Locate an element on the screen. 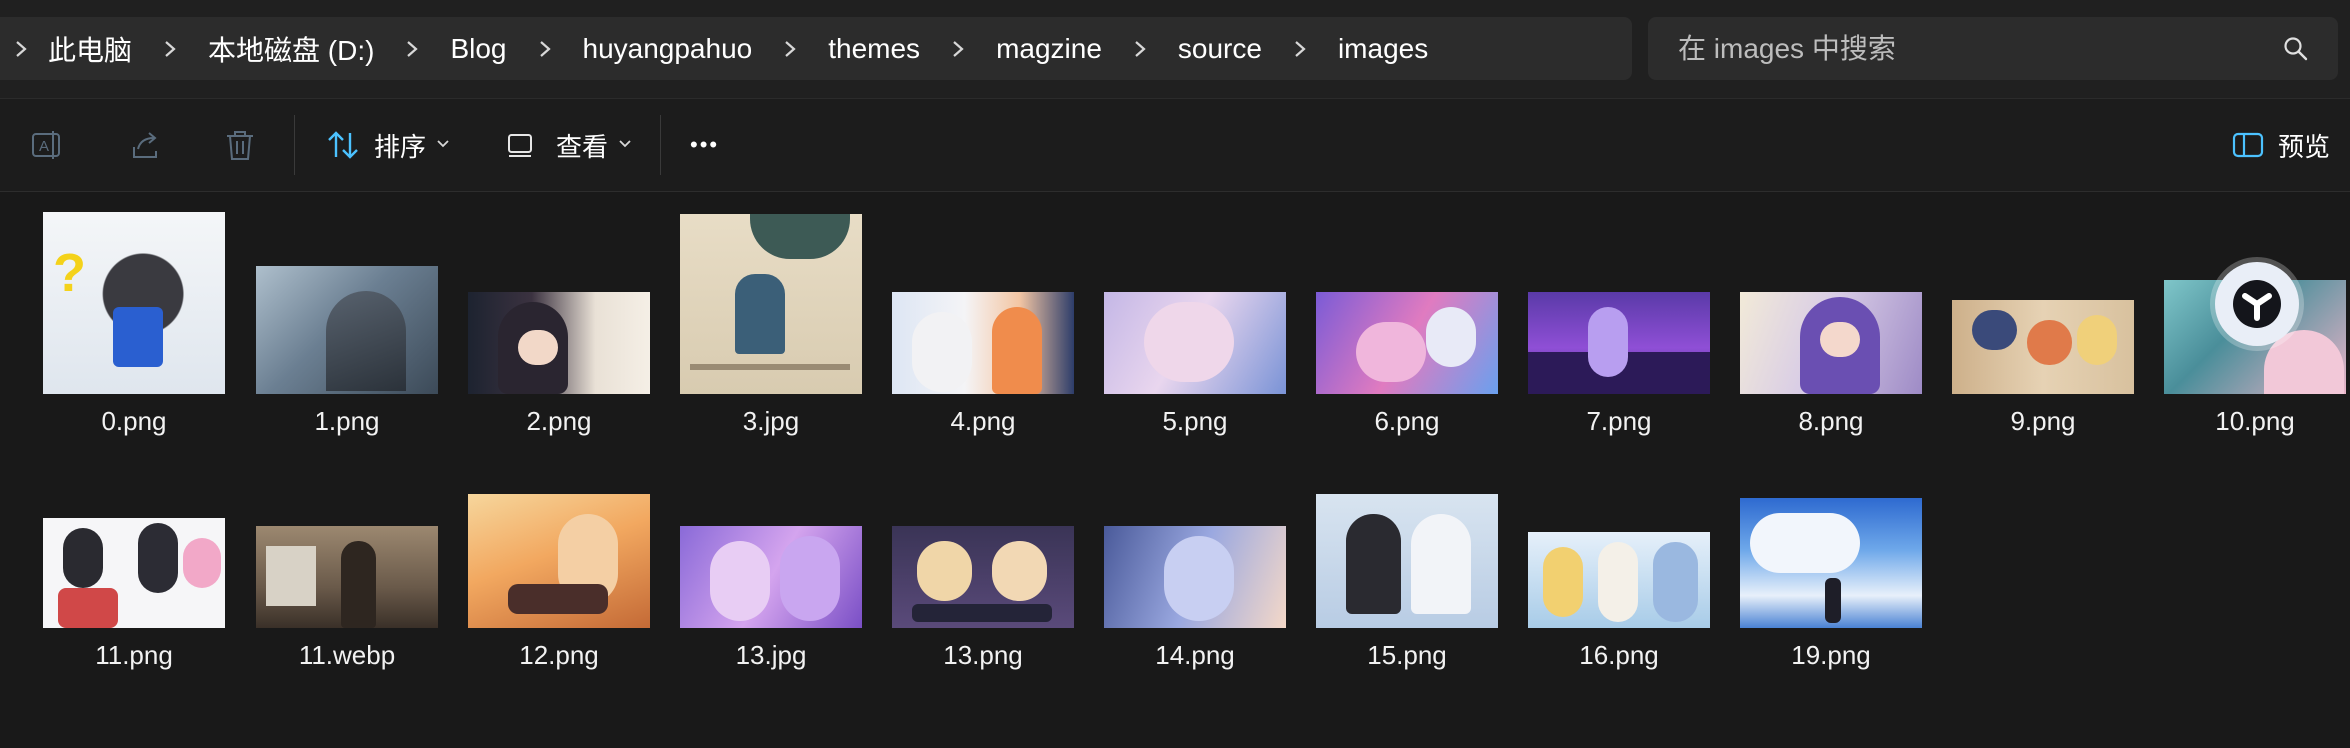 The width and height of the screenshot is (2350, 748). breadcrumb-item-themes: themes is located at coordinates (874, 49).